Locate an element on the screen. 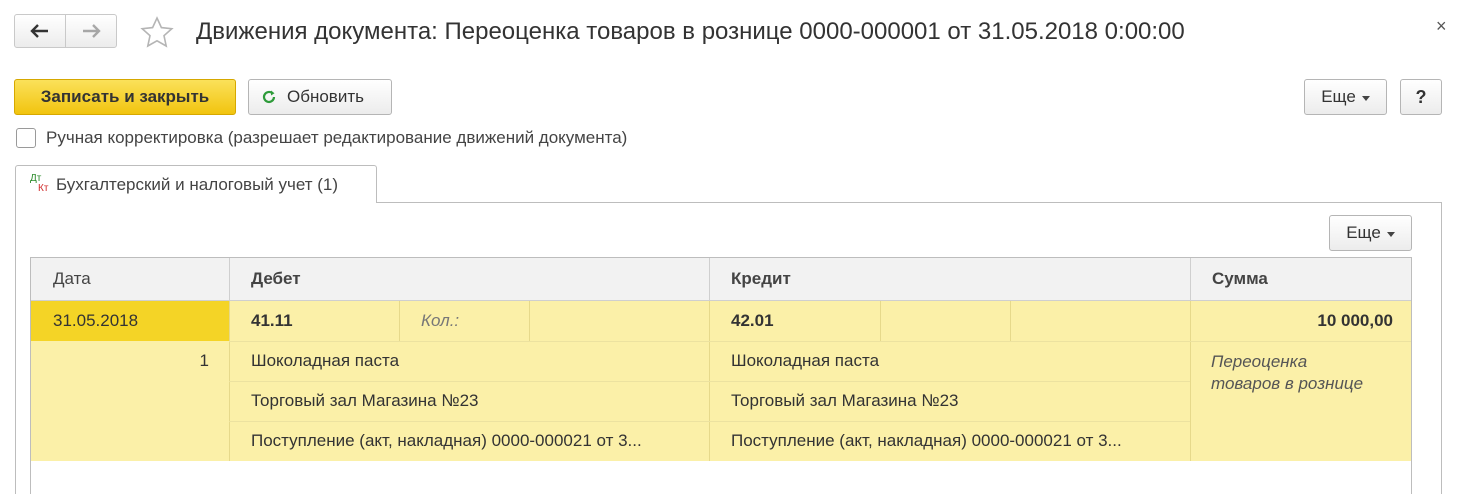 The height and width of the screenshot is (494, 1458). dt-kt-icon: Дт Кт is located at coordinates (42, 185).